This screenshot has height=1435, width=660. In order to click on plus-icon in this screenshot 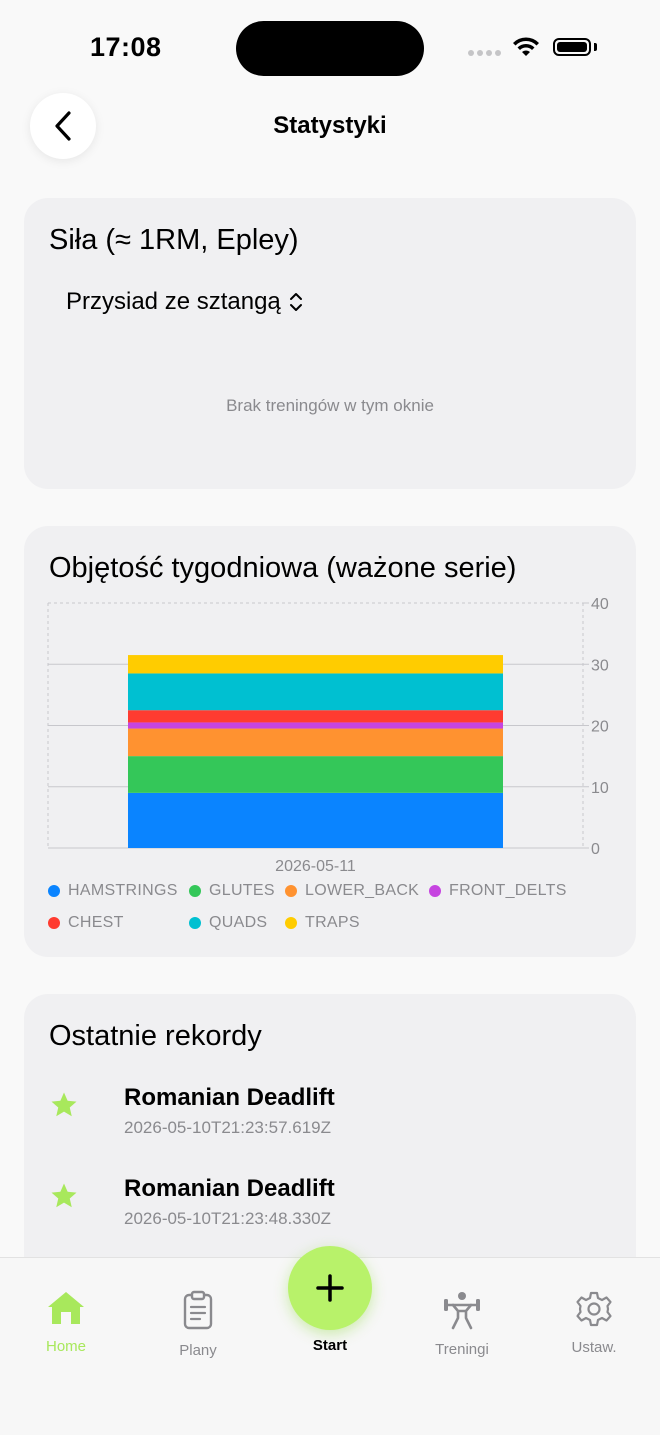, I will do `click(330, 1288)`.